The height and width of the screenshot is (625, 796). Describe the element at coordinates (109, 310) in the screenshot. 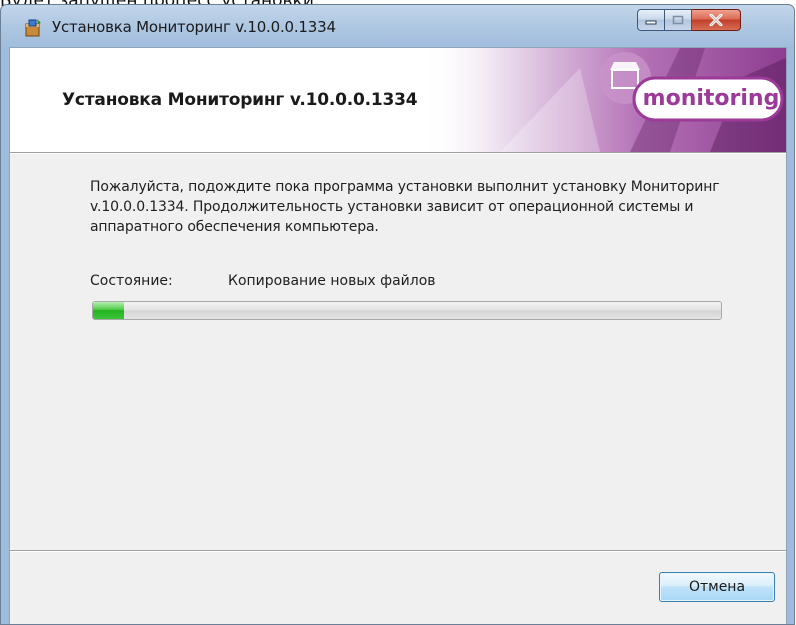

I see `progress-fill` at that location.